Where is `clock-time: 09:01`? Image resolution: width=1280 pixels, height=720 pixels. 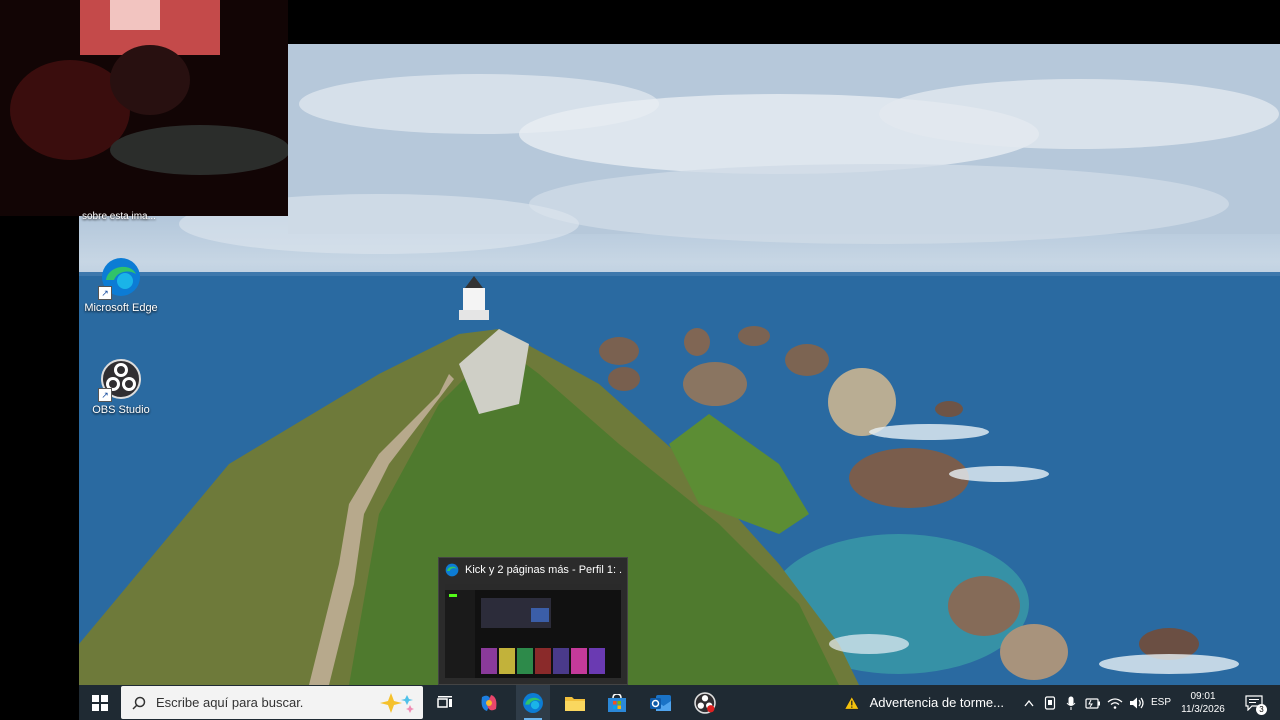
clock-time: 09:01 is located at coordinates (1203, 696).